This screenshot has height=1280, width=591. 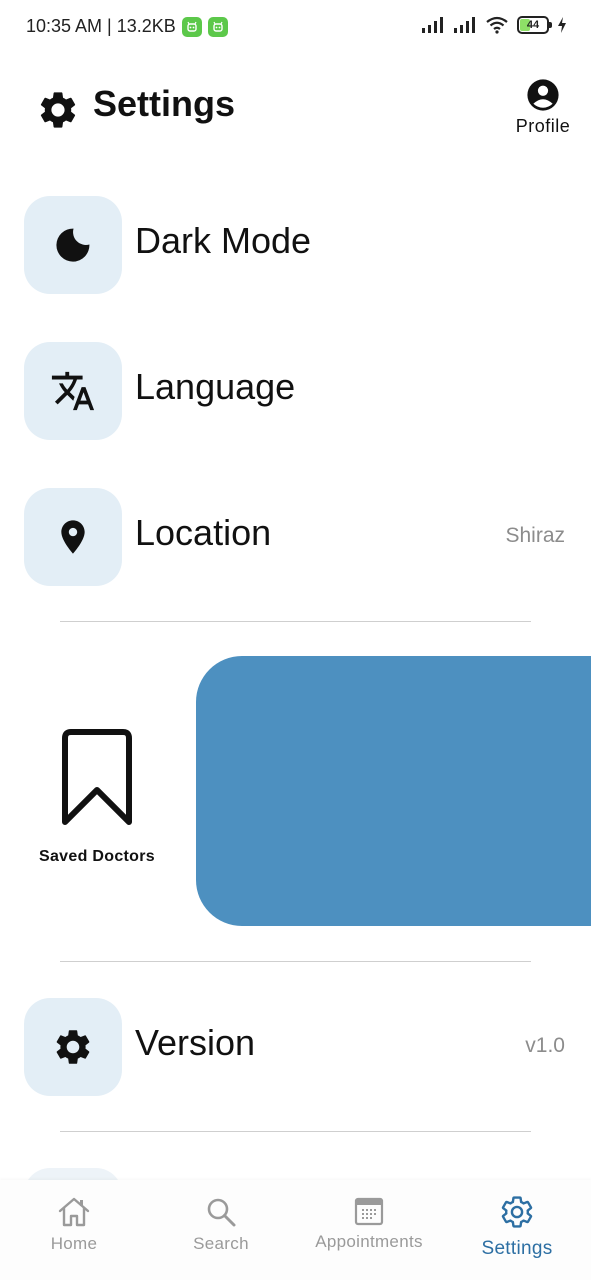 I want to click on setting-row-dark-mode: Dark Mode, so click(x=295, y=245).